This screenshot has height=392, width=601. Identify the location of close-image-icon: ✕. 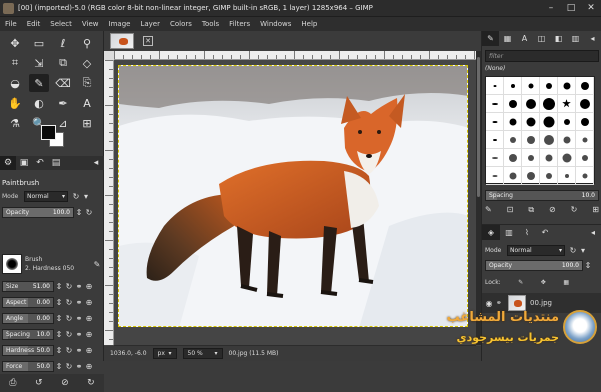
(148, 41).